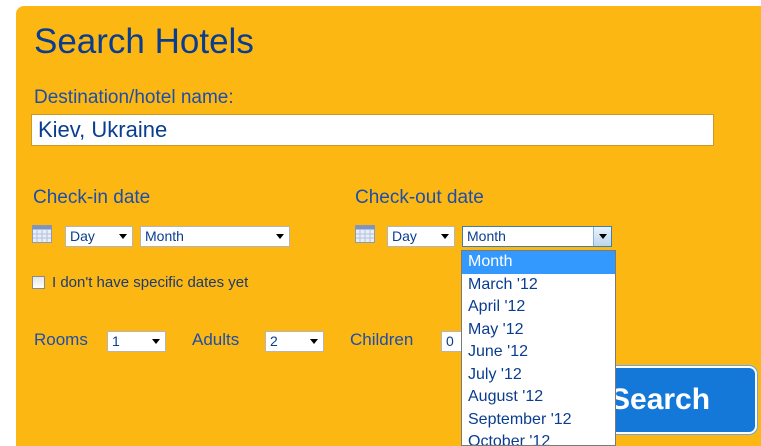 The width and height of the screenshot is (761, 446). I want to click on checkin-month-value: Month, so click(164, 236).